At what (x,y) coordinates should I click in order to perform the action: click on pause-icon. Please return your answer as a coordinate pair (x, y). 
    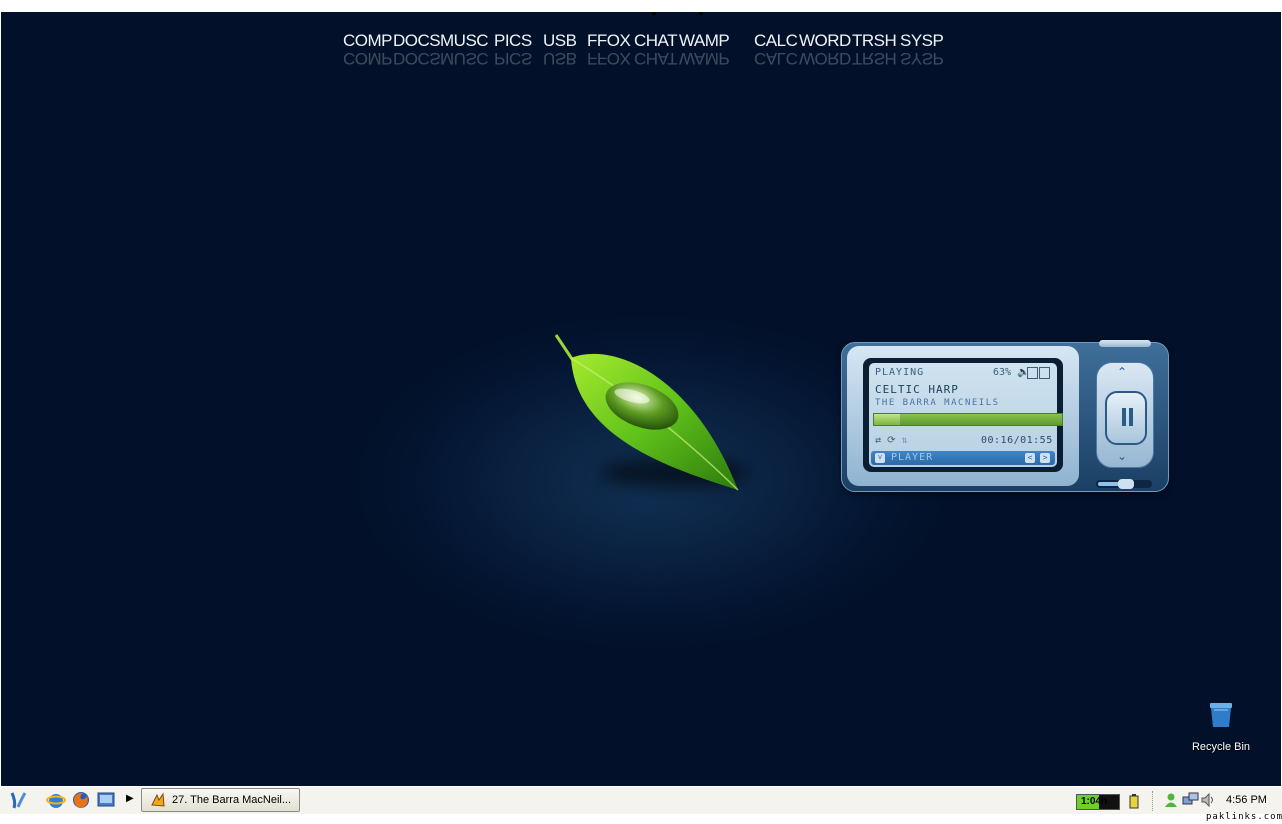
    Looking at the image, I should click on (1124, 417).